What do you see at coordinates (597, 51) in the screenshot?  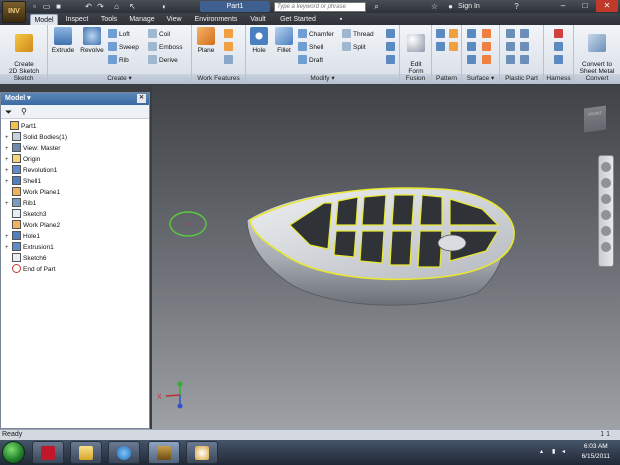 I see `convert-to-sheet-metal-button: Convert to Sheet Metal` at bounding box center [597, 51].